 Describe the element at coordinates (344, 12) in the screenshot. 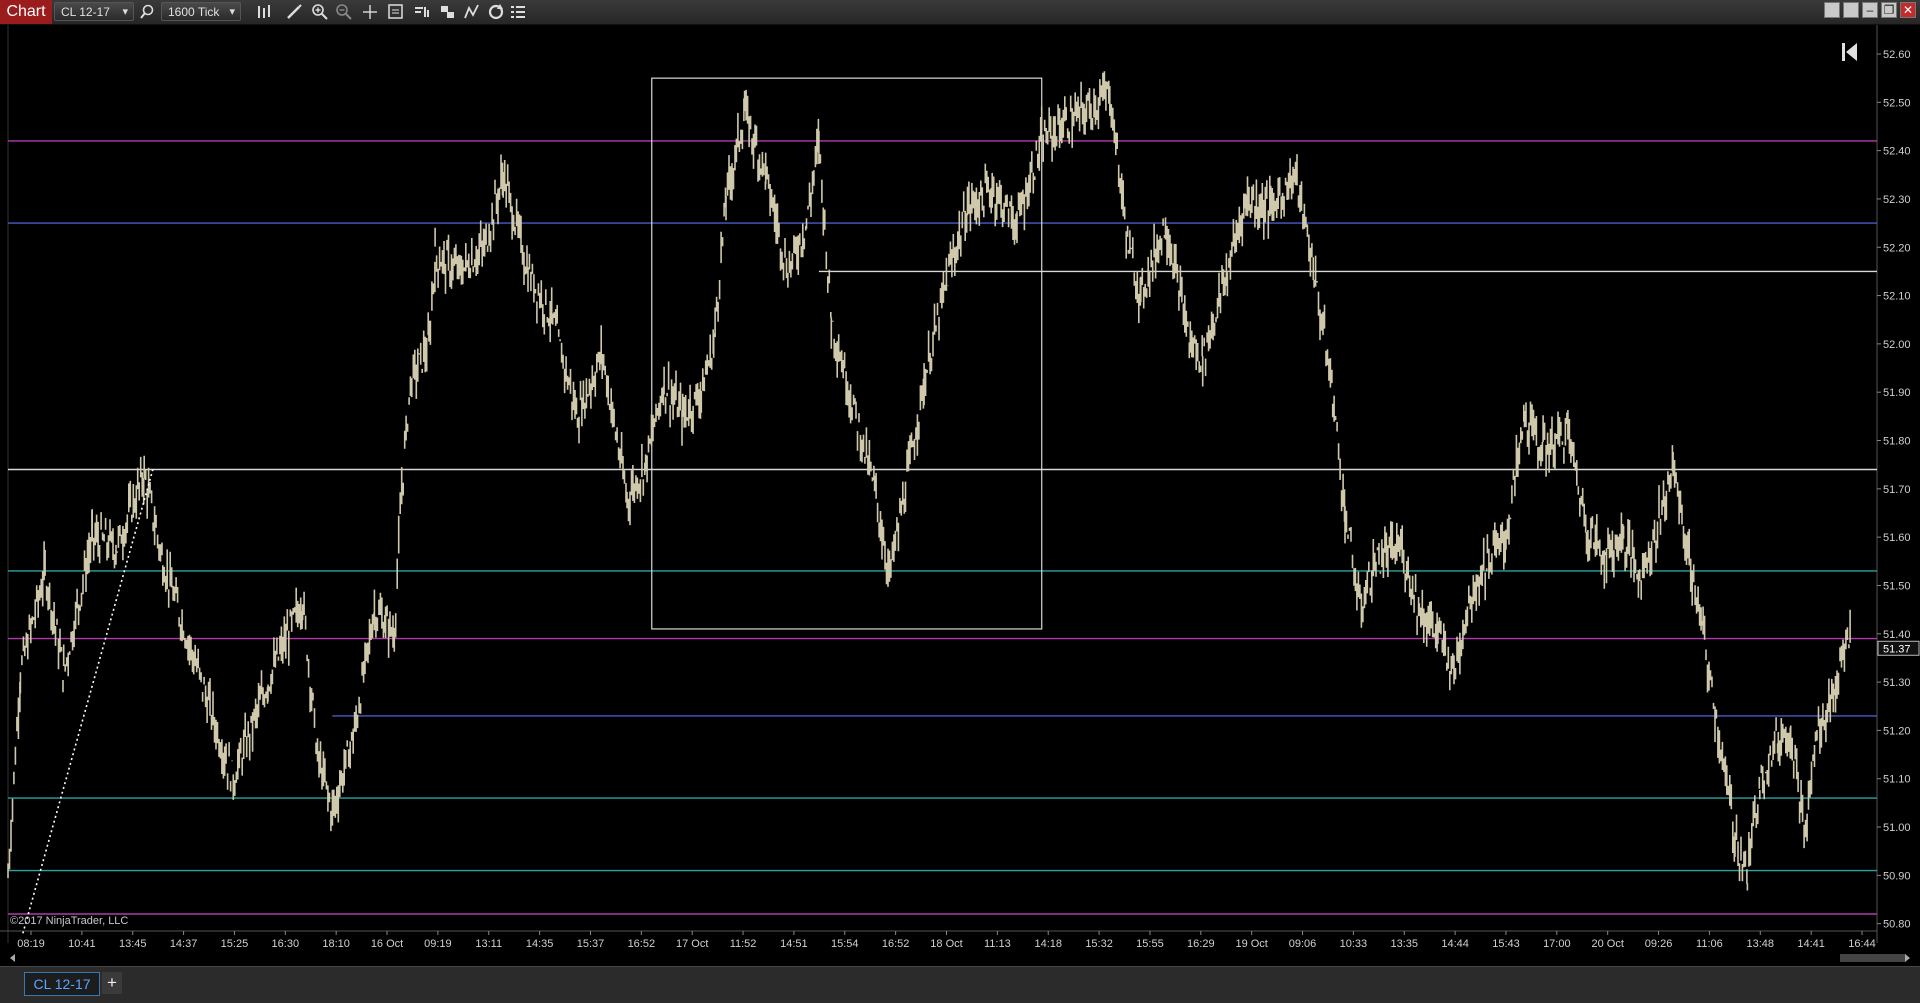

I see `zoom-out-icon` at that location.